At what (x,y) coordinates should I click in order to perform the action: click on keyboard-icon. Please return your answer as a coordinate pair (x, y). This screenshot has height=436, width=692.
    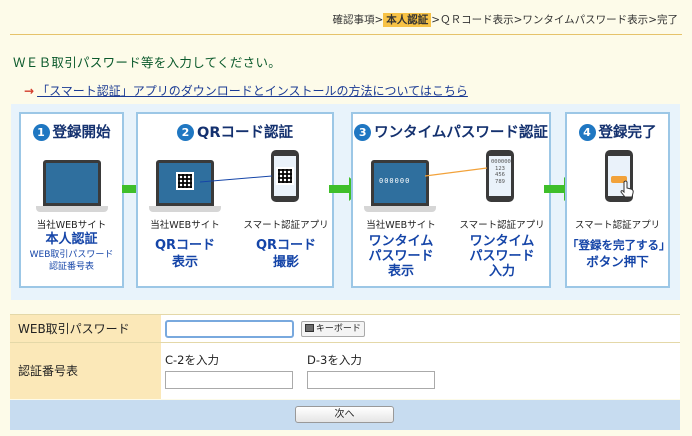
    Looking at the image, I should click on (309, 327).